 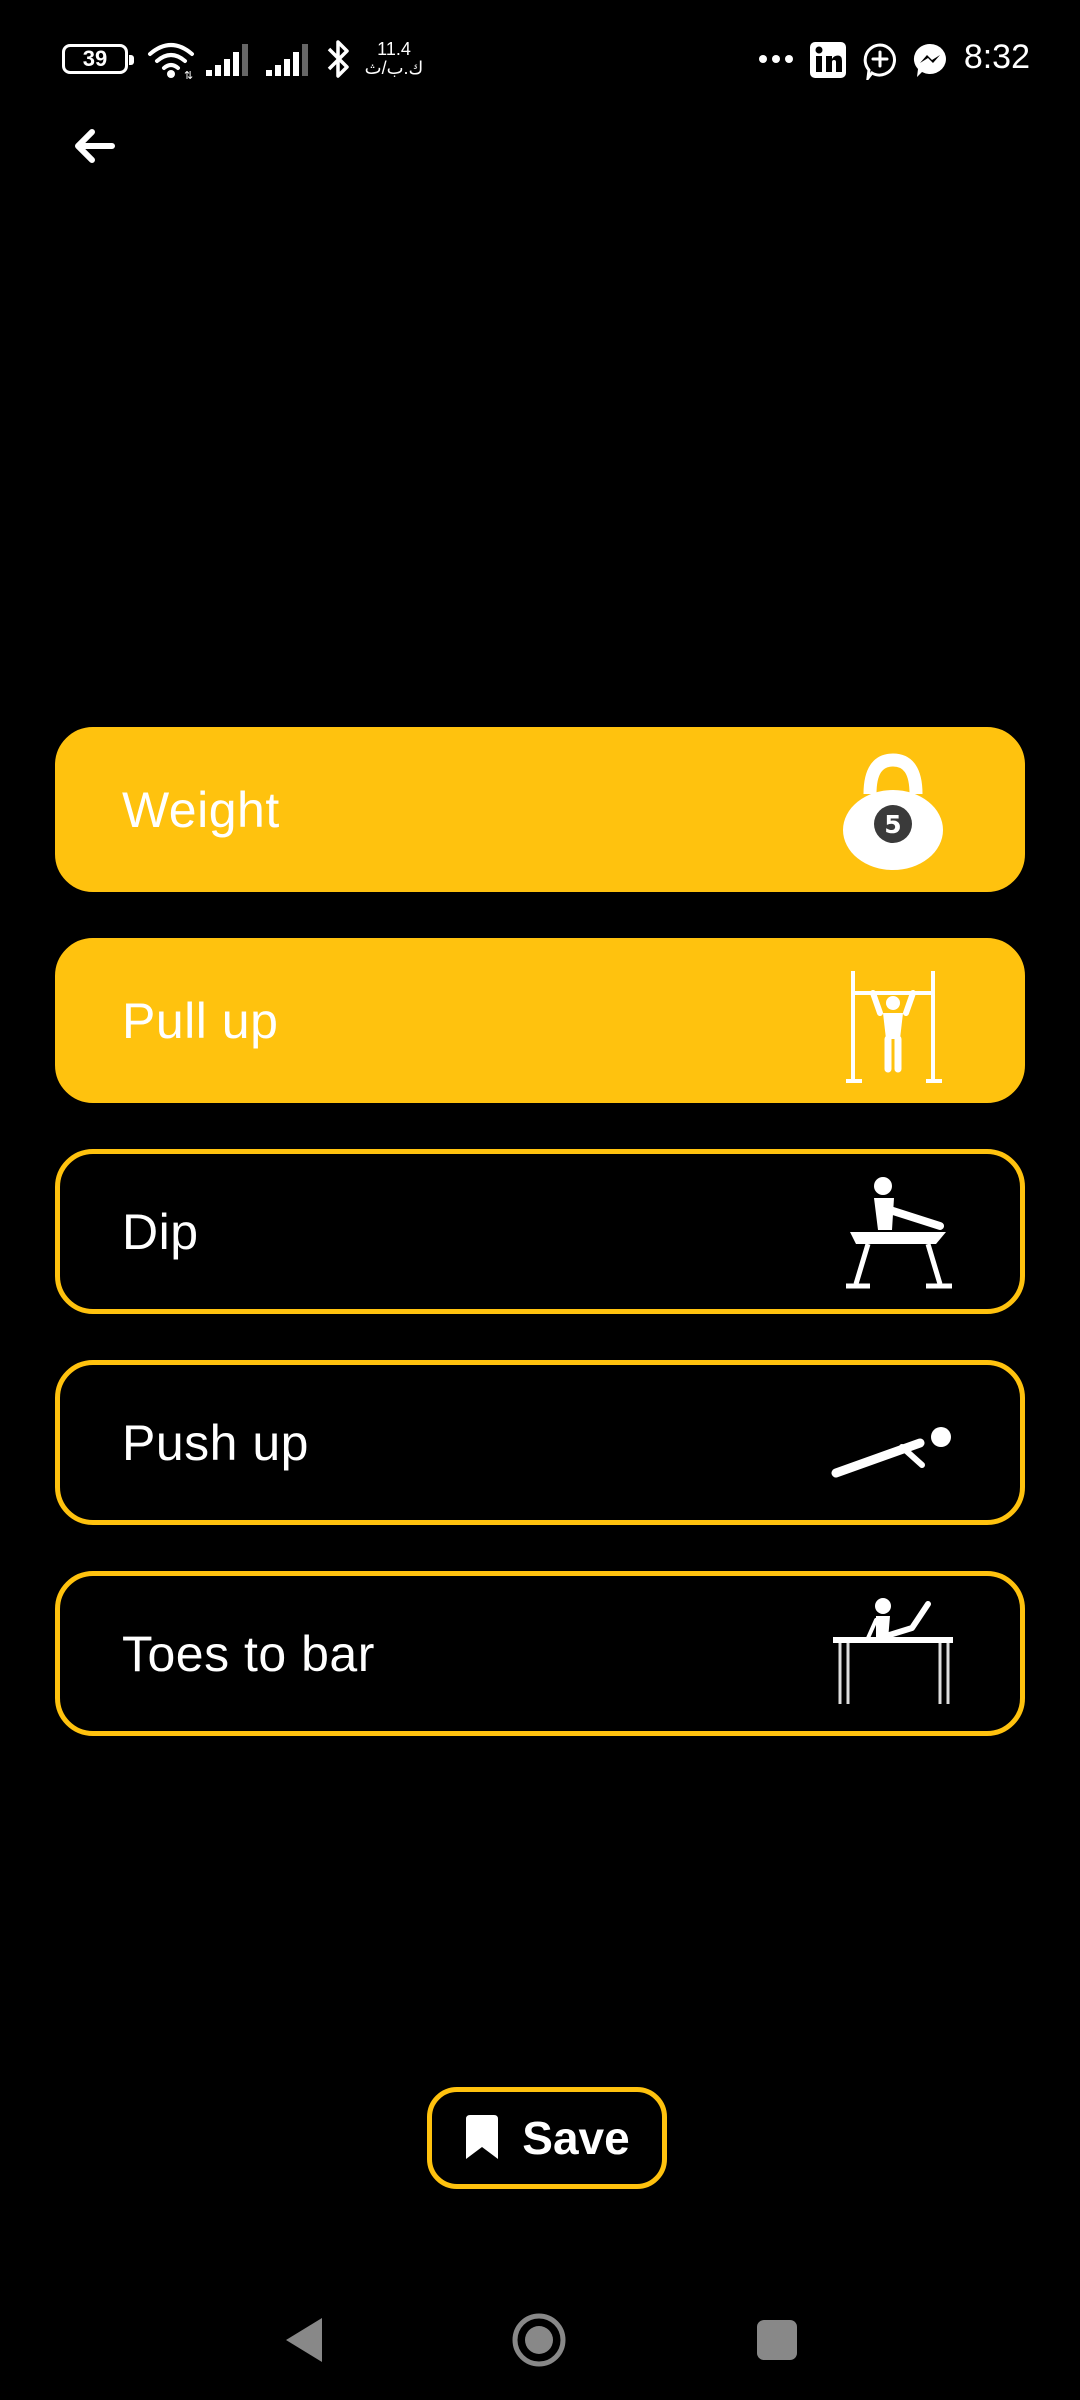 I want to click on save-button: Save, so click(x=547, y=2138).